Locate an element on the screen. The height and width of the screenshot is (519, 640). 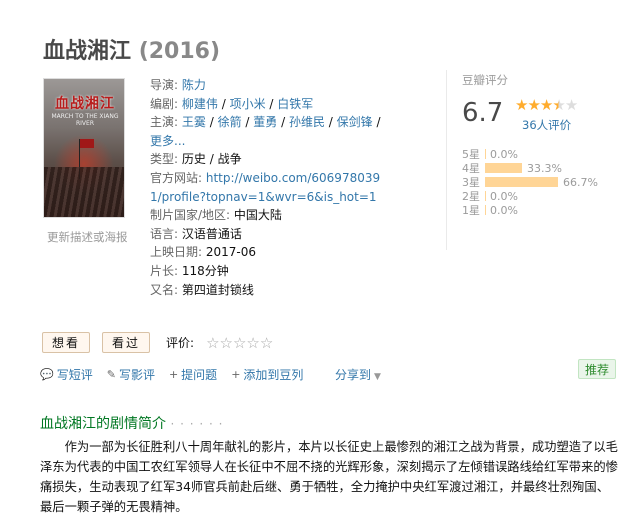
add-to-list-link: + 添加到豆列 is located at coordinates (267, 374).